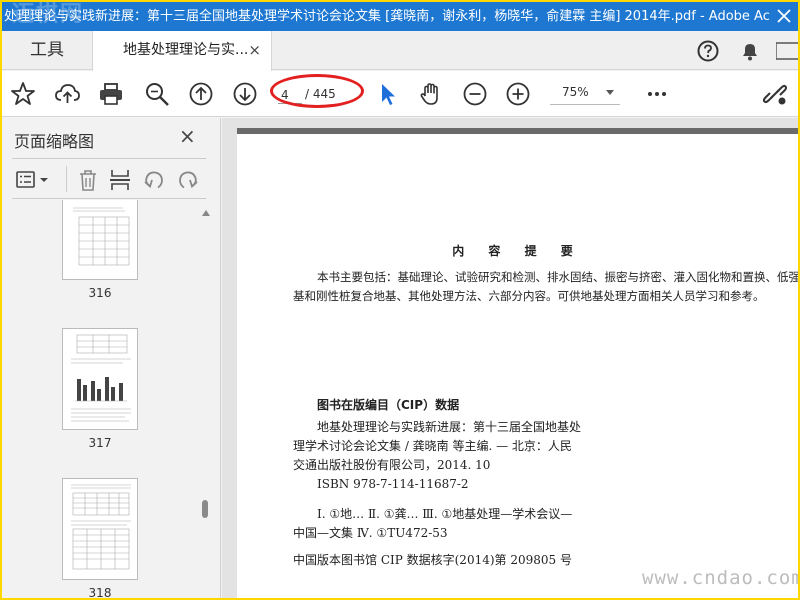 This screenshot has height=600, width=800. I want to click on cip-line: 中国版本图书馆 CIP 数据核字(2014)第 209805 号, so click(432, 560).